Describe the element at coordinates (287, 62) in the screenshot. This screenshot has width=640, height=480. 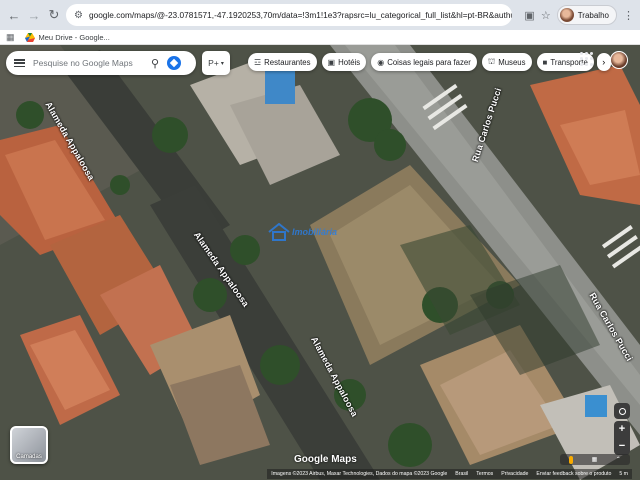
I see `chip-label: Restaurantes` at that location.